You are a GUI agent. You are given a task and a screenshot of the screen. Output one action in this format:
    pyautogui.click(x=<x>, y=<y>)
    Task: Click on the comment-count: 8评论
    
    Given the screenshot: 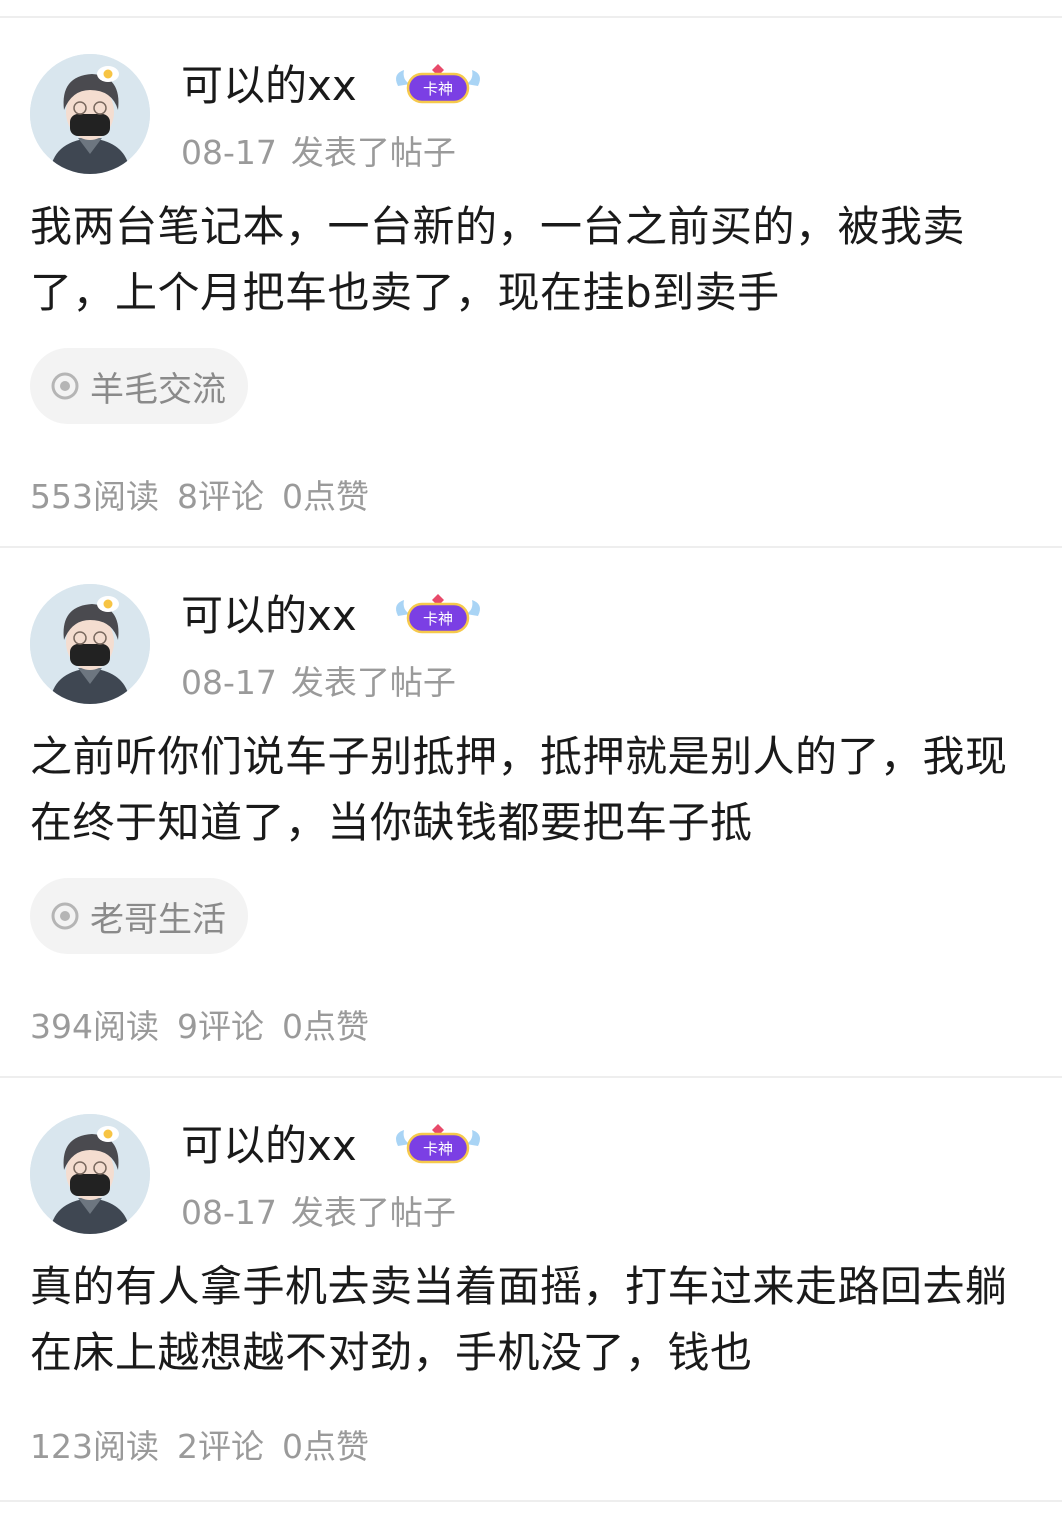 What is the action you would take?
    pyautogui.click(x=220, y=496)
    